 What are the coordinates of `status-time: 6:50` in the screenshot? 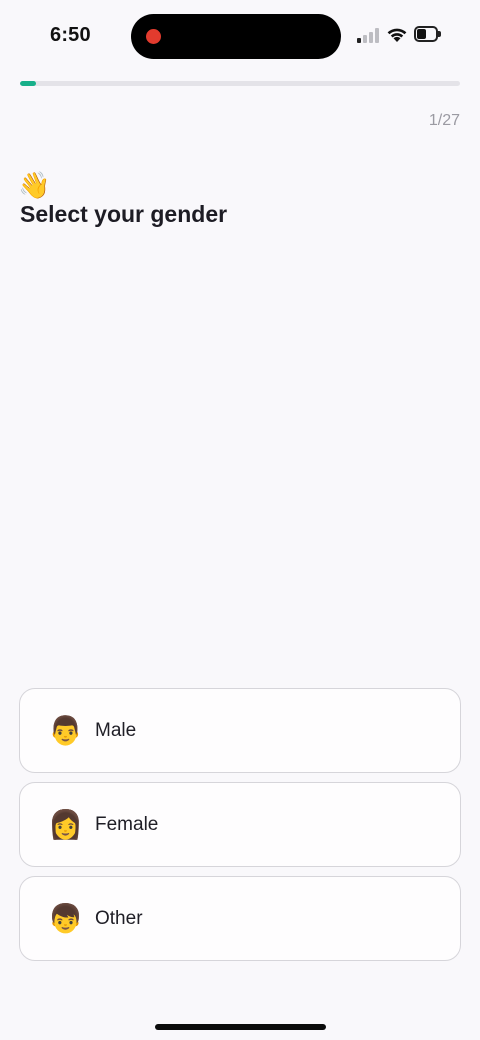 It's located at (70, 35).